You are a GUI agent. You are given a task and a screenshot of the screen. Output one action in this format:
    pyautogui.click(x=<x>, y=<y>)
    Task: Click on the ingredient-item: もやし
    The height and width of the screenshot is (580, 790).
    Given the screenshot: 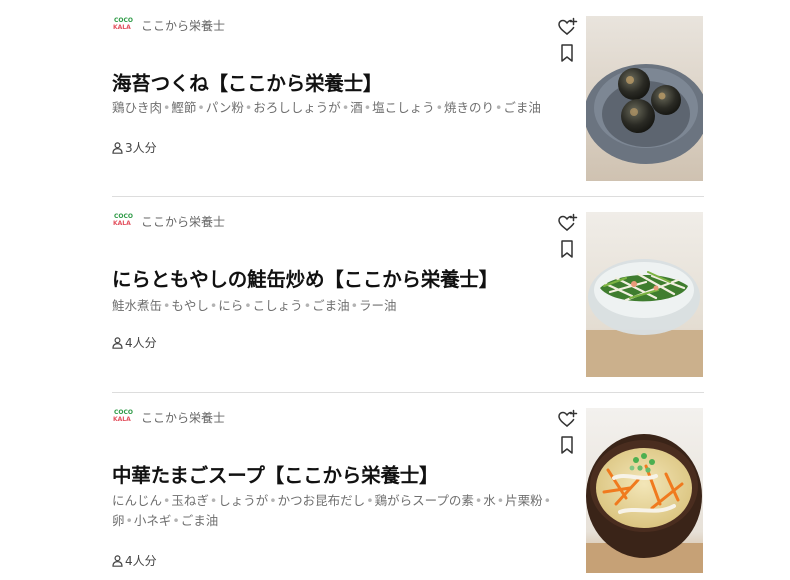 What is the action you would take?
    pyautogui.click(x=190, y=305)
    